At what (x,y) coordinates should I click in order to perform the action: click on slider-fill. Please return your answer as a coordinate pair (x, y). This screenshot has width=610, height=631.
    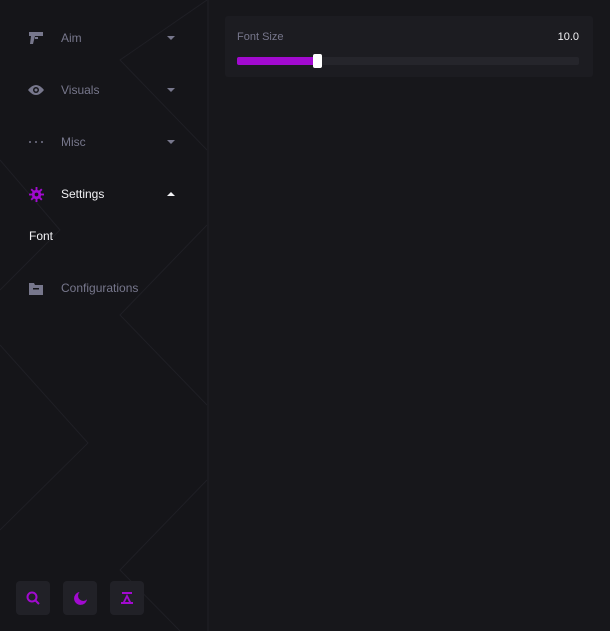
    Looking at the image, I should click on (277, 61).